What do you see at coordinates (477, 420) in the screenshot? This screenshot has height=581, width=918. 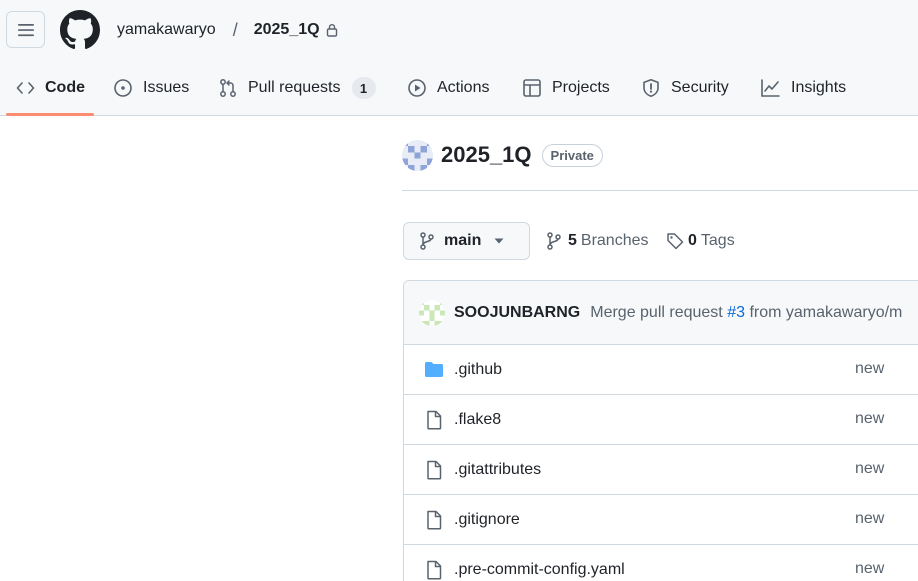 I see `file-name-link: .flake8` at bounding box center [477, 420].